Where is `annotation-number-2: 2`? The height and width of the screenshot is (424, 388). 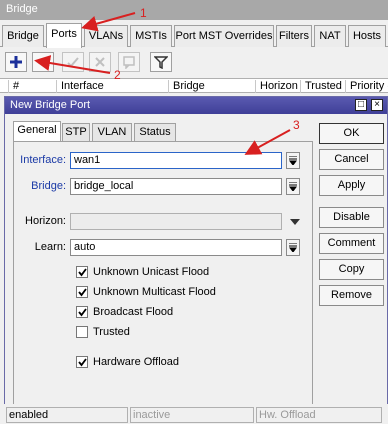
annotation-number-2: 2 is located at coordinates (117, 75).